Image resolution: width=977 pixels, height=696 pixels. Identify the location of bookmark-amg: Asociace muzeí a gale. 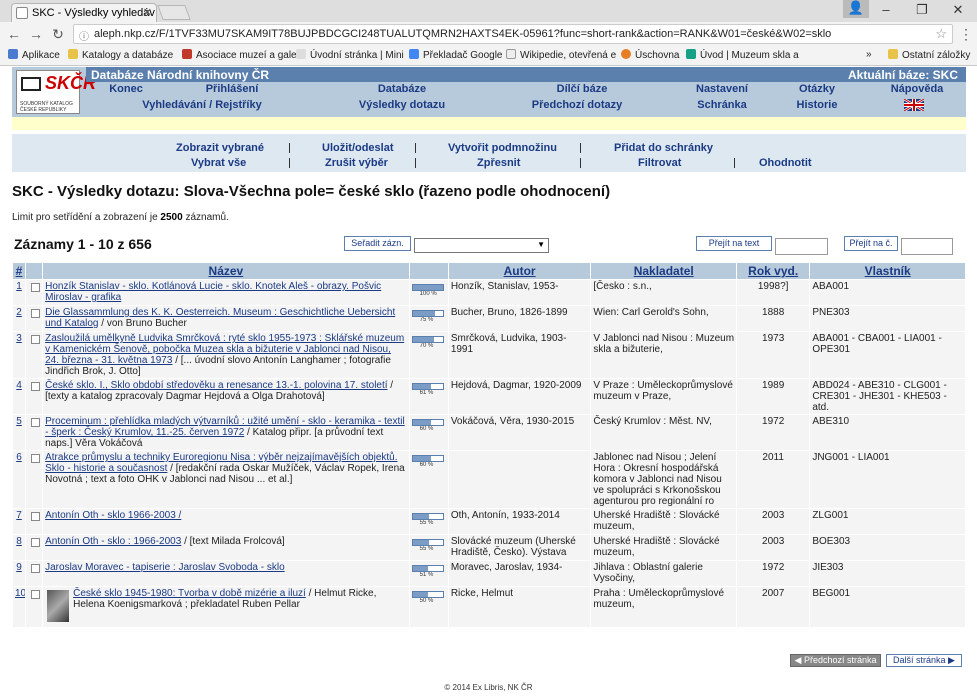
(239, 55).